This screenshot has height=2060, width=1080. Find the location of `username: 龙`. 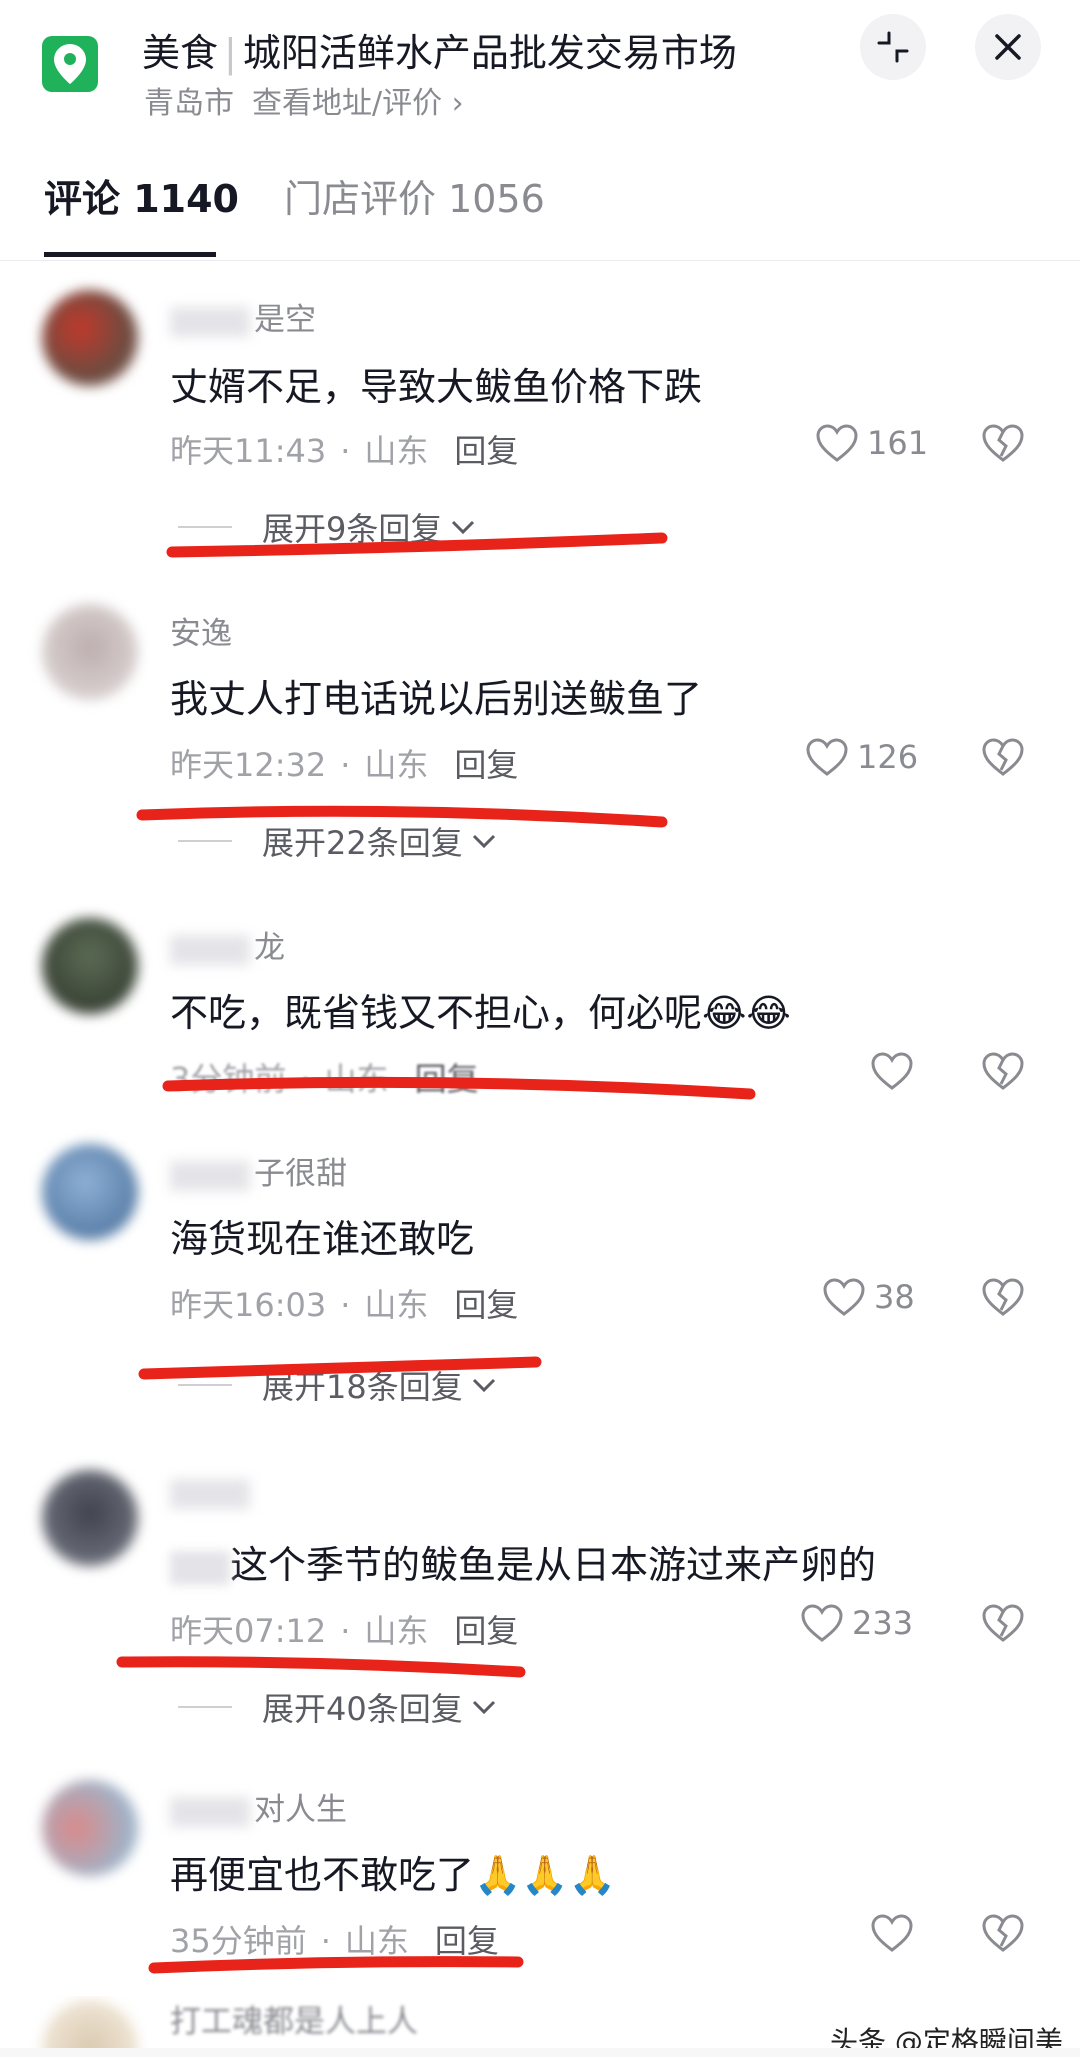

username: 龙 is located at coordinates (227, 944).